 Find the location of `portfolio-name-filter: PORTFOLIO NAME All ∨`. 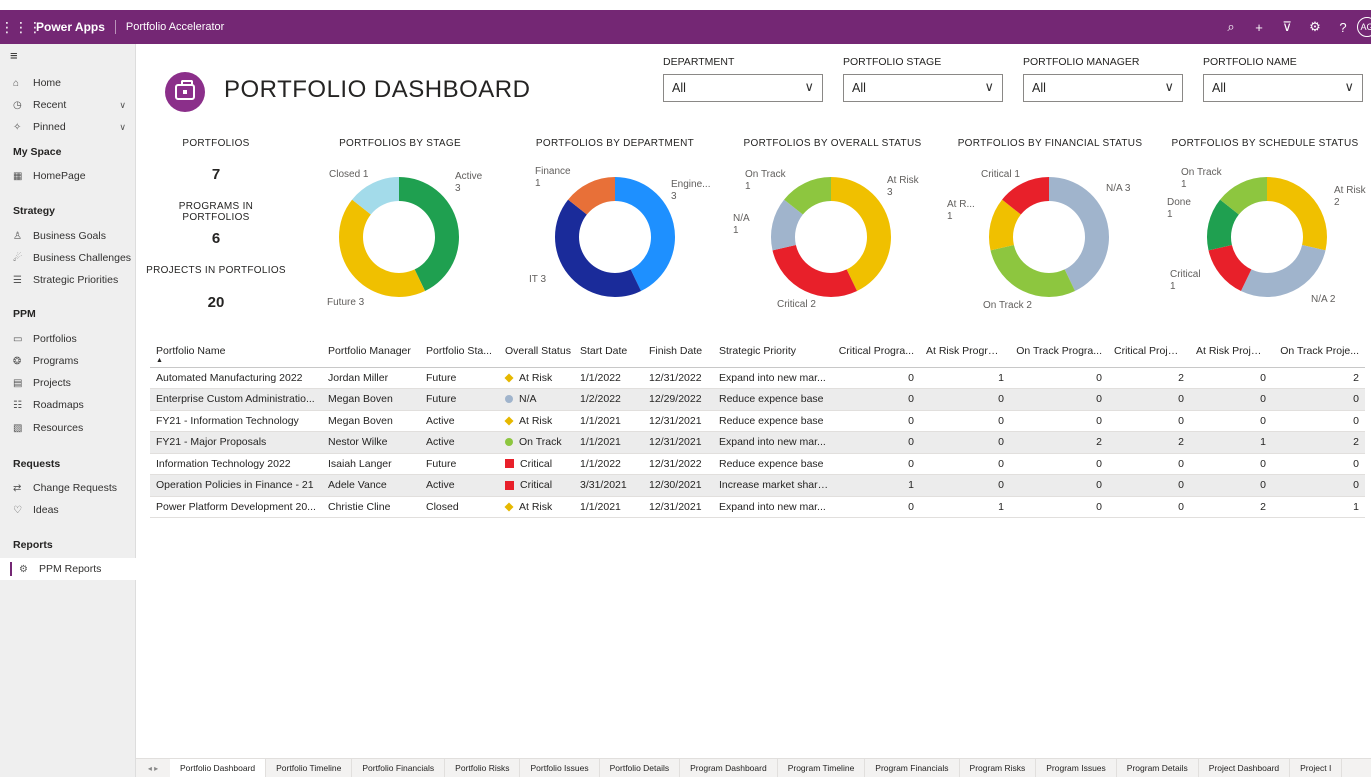

portfolio-name-filter: PORTFOLIO NAME All ∨ is located at coordinates (1283, 79).